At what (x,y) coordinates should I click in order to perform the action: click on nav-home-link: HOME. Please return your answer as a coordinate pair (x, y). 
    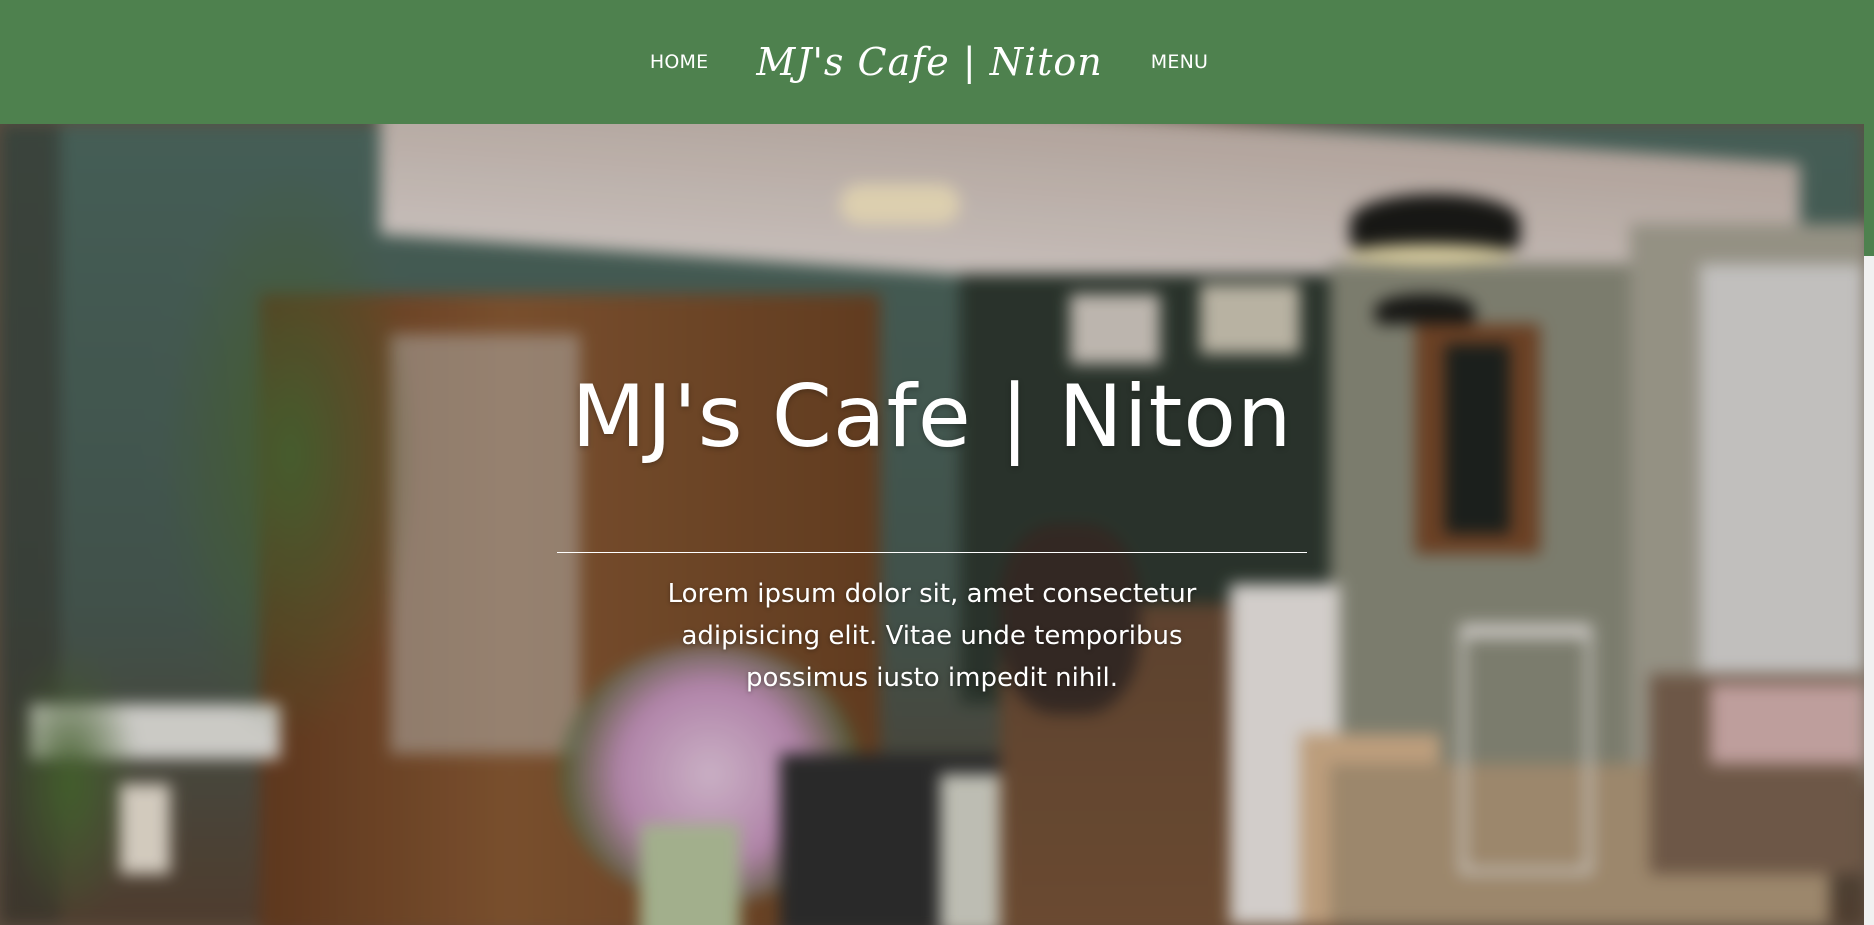
    Looking at the image, I should click on (679, 62).